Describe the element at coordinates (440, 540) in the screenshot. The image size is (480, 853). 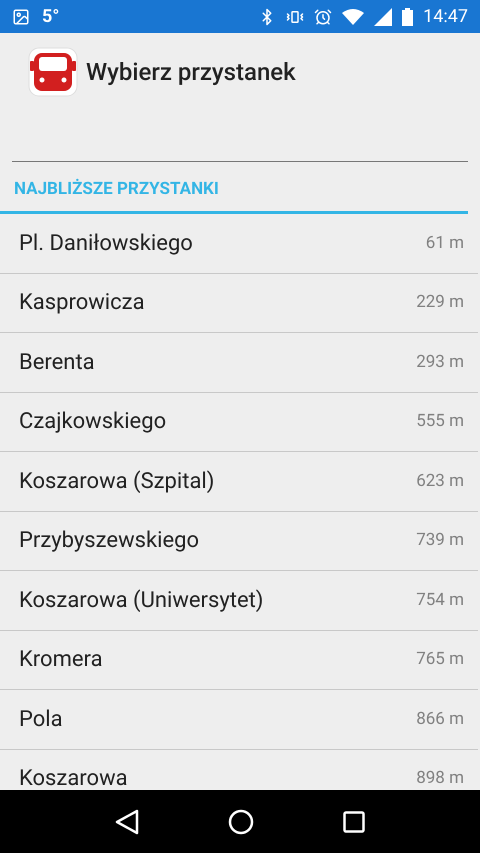
I see `stop-distance: 739 m` at that location.